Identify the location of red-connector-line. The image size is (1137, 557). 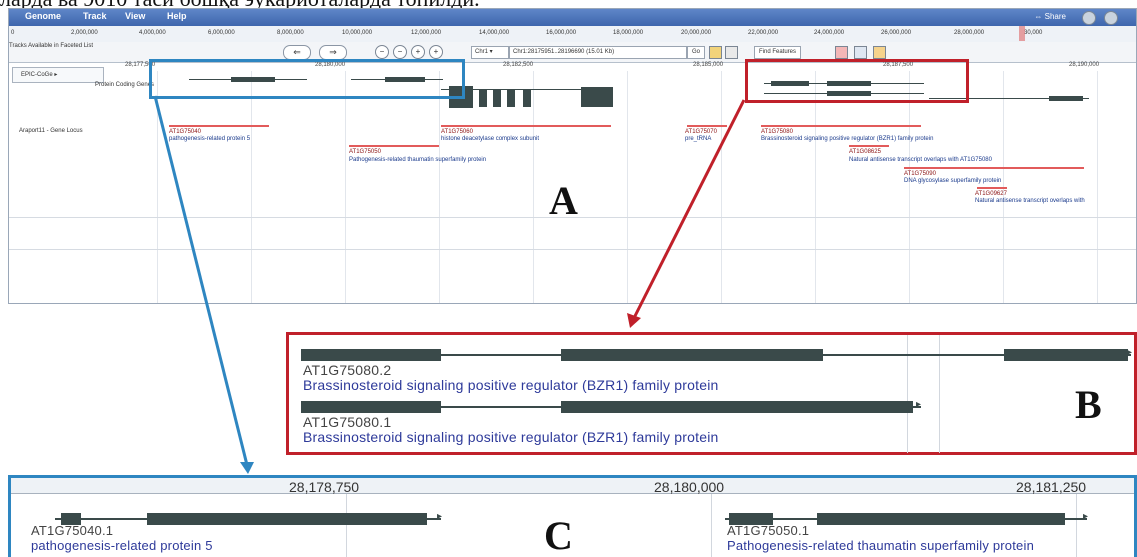
(689, 209).